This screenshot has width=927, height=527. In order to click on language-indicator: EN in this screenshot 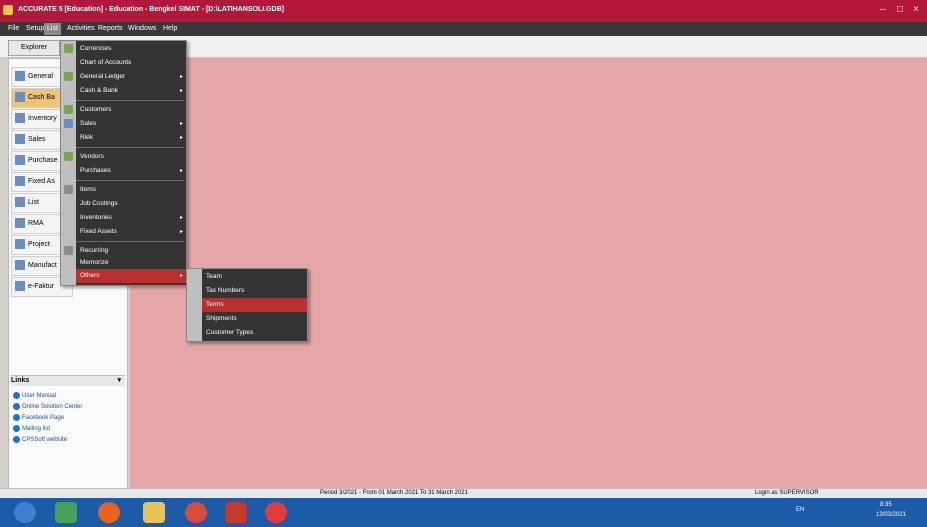, I will do `click(800, 510)`.